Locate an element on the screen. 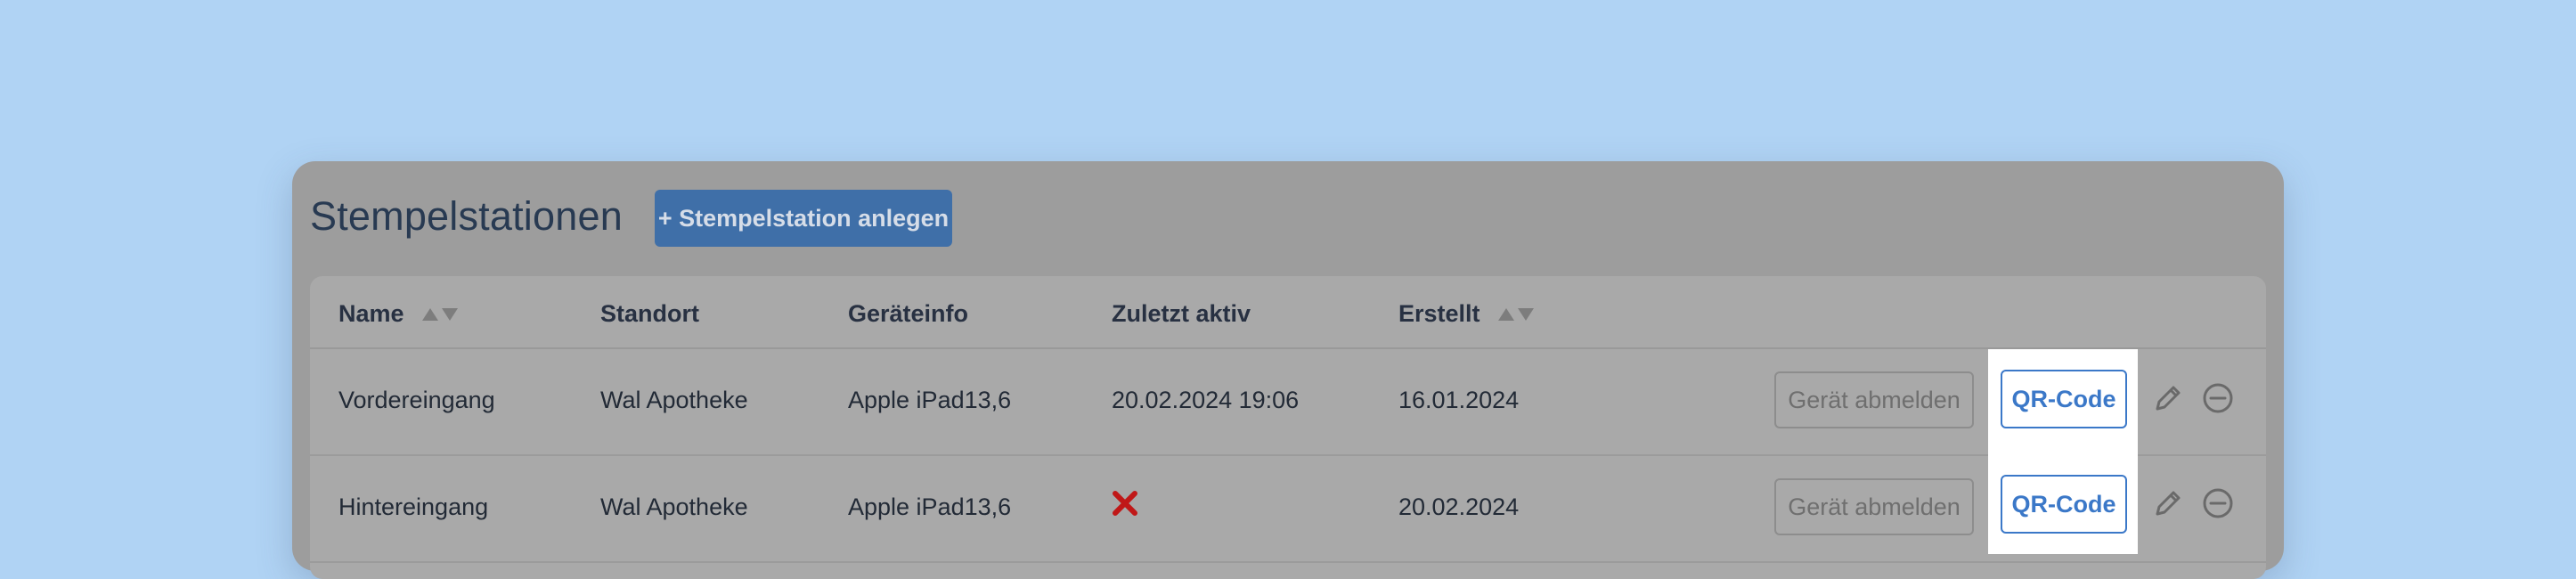 This screenshot has width=2576, height=579. cell-erstellt: 20.02.2024 is located at coordinates (1459, 506).